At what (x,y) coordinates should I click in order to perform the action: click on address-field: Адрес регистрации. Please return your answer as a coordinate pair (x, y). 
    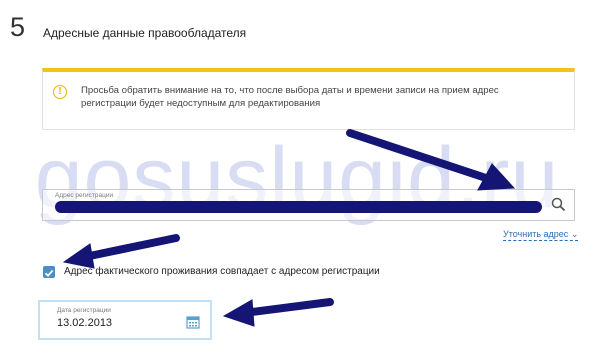
    Looking at the image, I should click on (308, 205).